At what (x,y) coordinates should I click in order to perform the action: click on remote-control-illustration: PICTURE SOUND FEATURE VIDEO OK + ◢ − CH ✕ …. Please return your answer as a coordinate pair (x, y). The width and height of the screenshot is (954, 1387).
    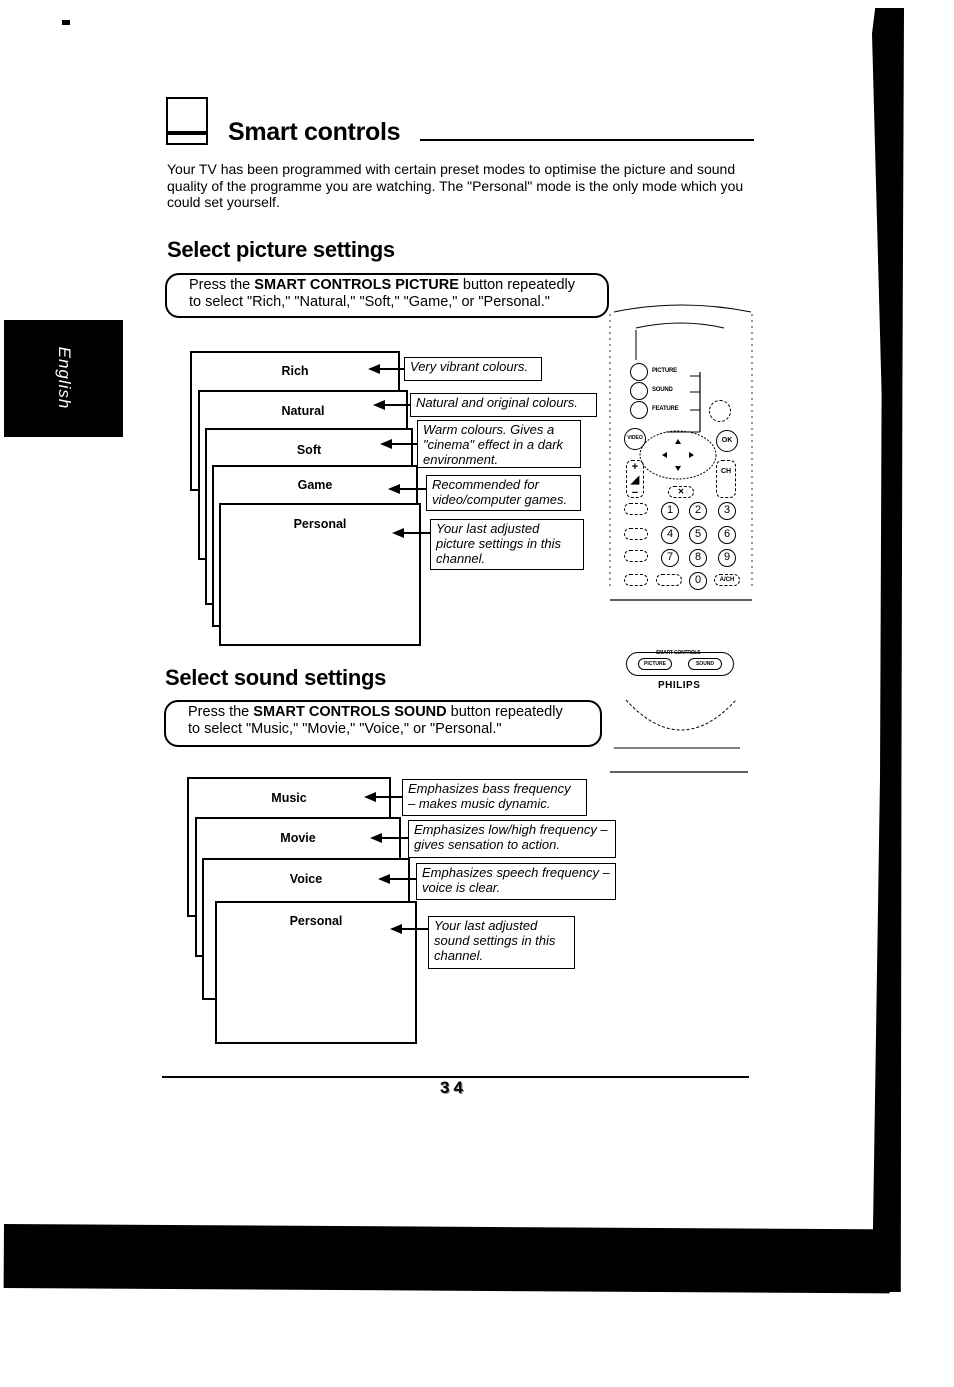
    Looking at the image, I should click on (681, 540).